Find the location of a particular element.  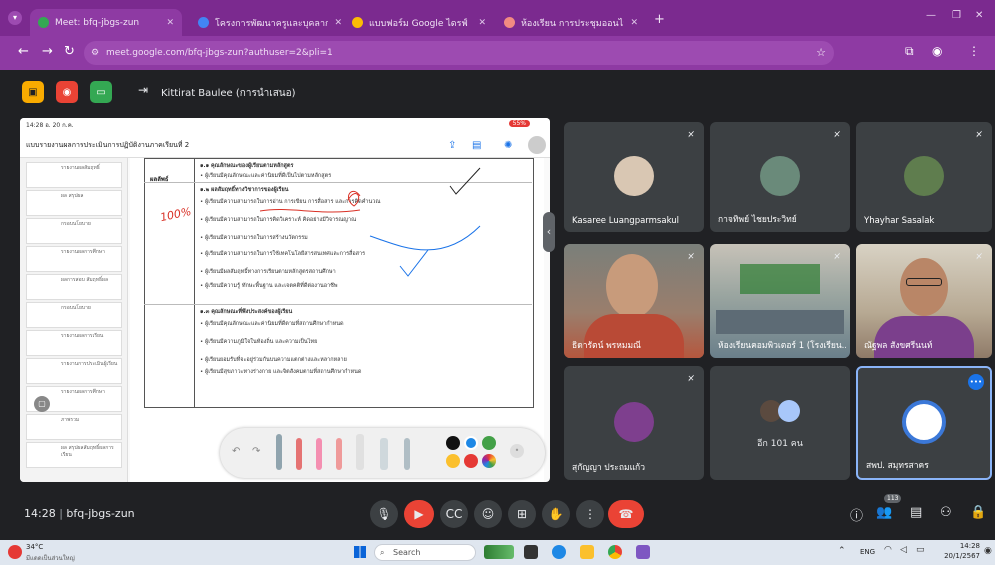

settings-icon: ✺ is located at coordinates (508, 145).